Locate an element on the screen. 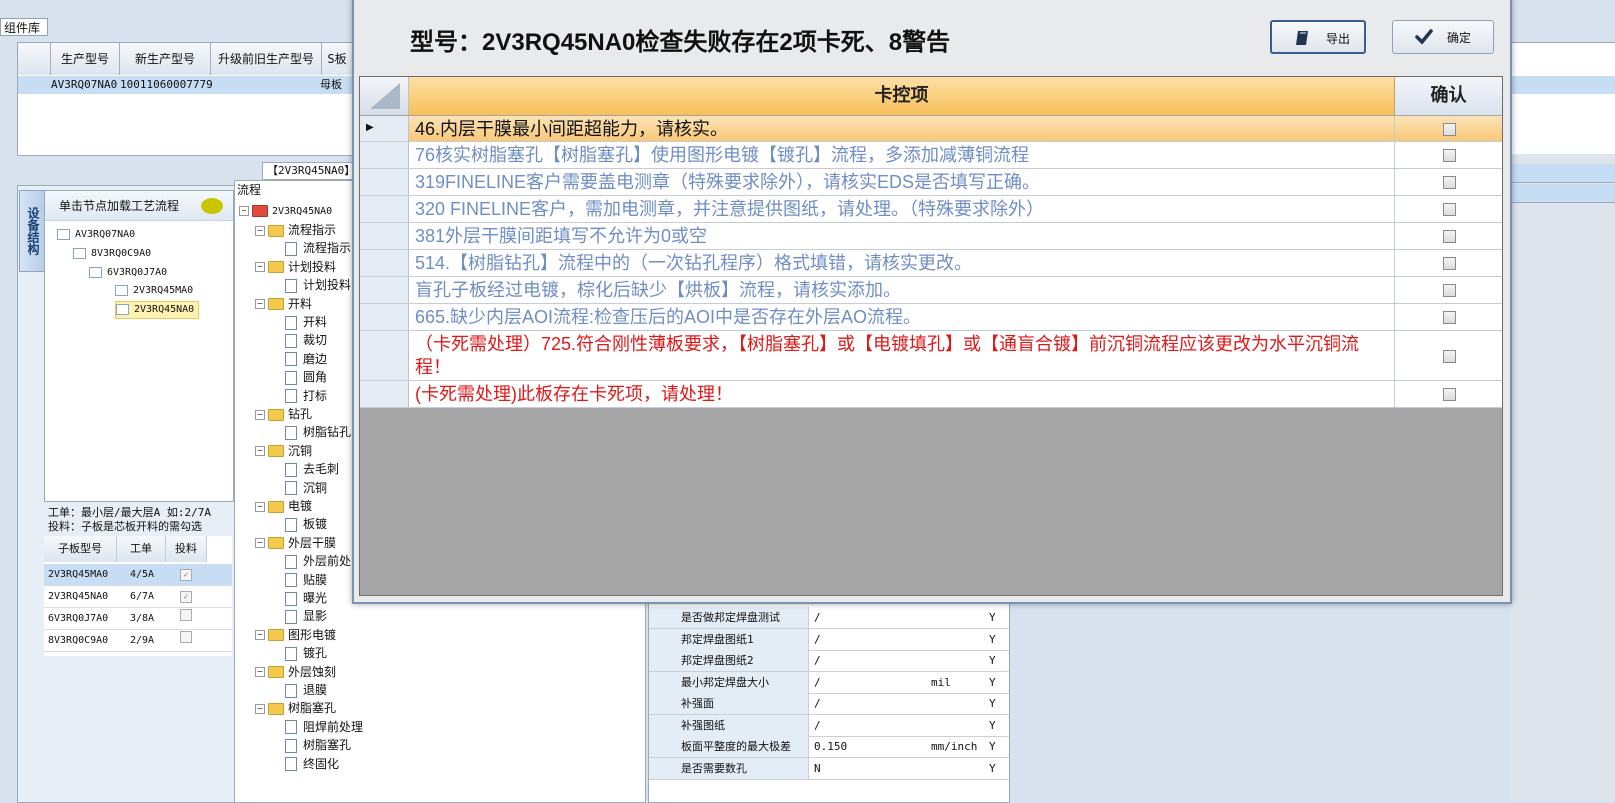 This screenshot has width=1615, height=803. col-old-model: 升级前旧生产型号 is located at coordinates (266, 59).